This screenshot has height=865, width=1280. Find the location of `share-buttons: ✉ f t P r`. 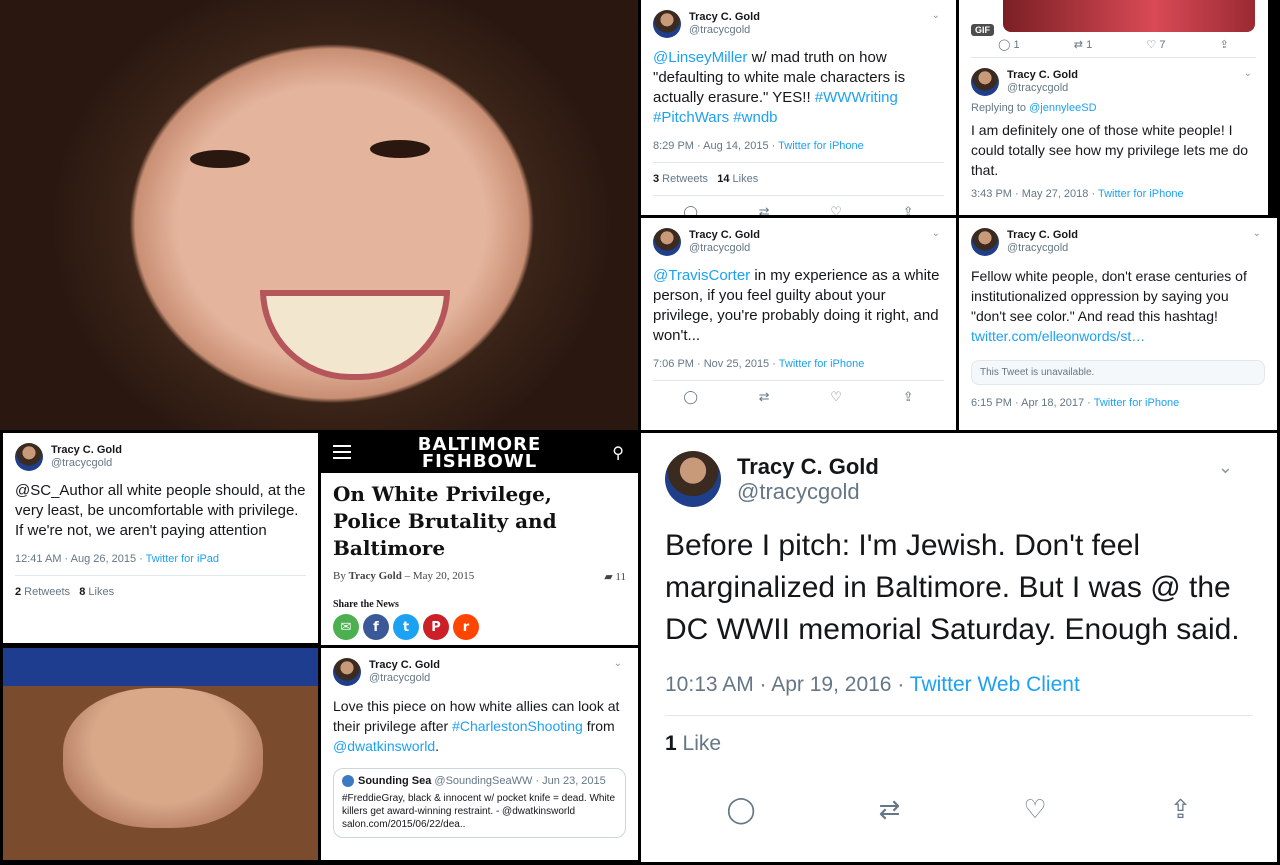

share-buttons: ✉ f t P r is located at coordinates (479, 627).